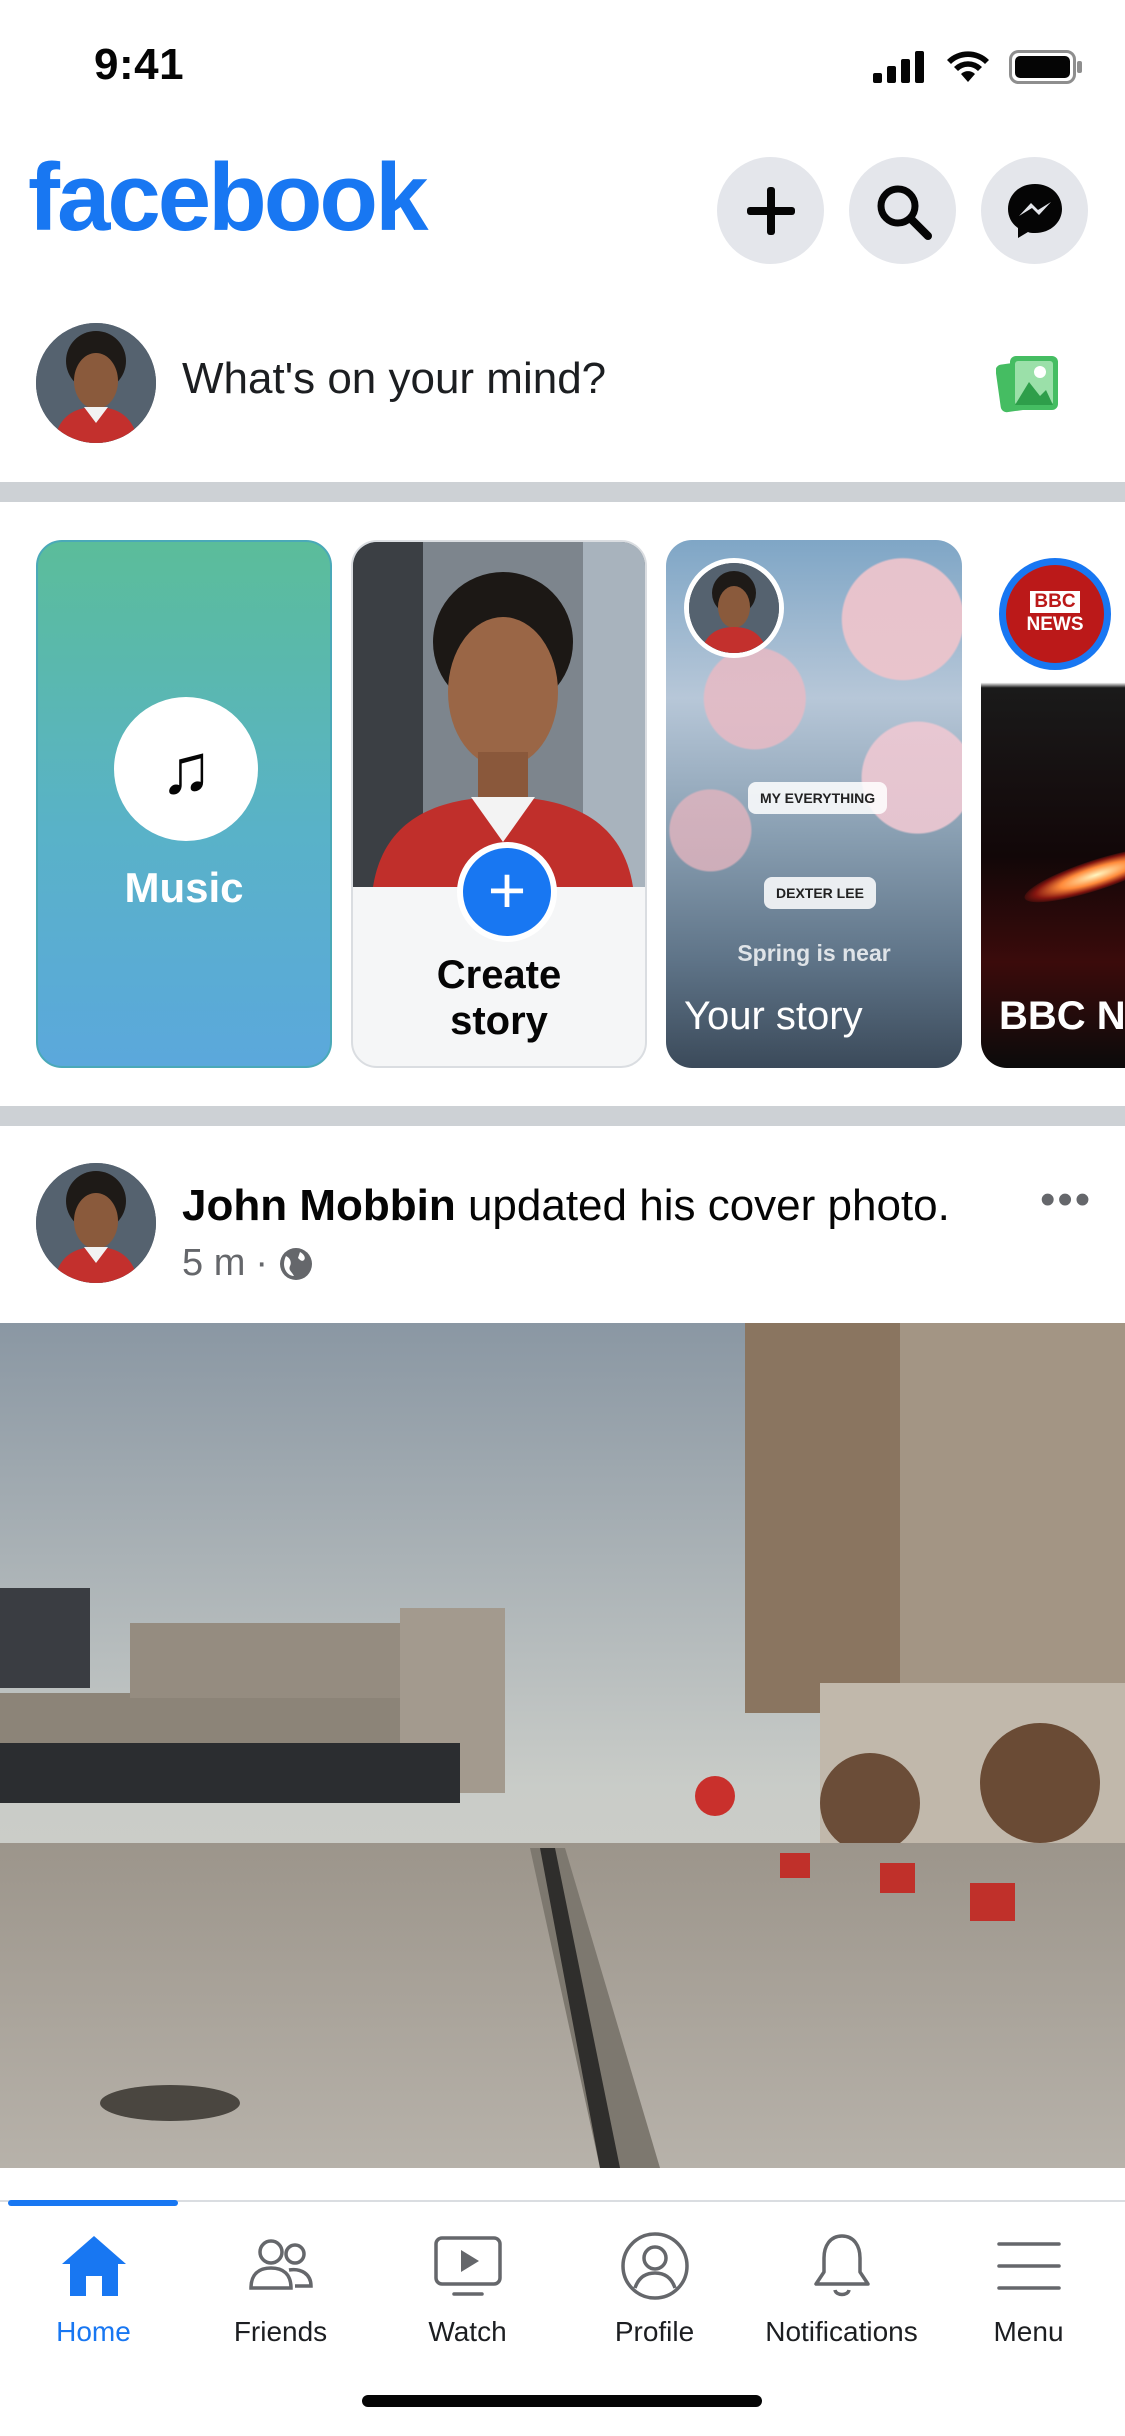 This screenshot has width=1125, height=2436. I want to click on tab-friends: Friends, so click(280, 2289).